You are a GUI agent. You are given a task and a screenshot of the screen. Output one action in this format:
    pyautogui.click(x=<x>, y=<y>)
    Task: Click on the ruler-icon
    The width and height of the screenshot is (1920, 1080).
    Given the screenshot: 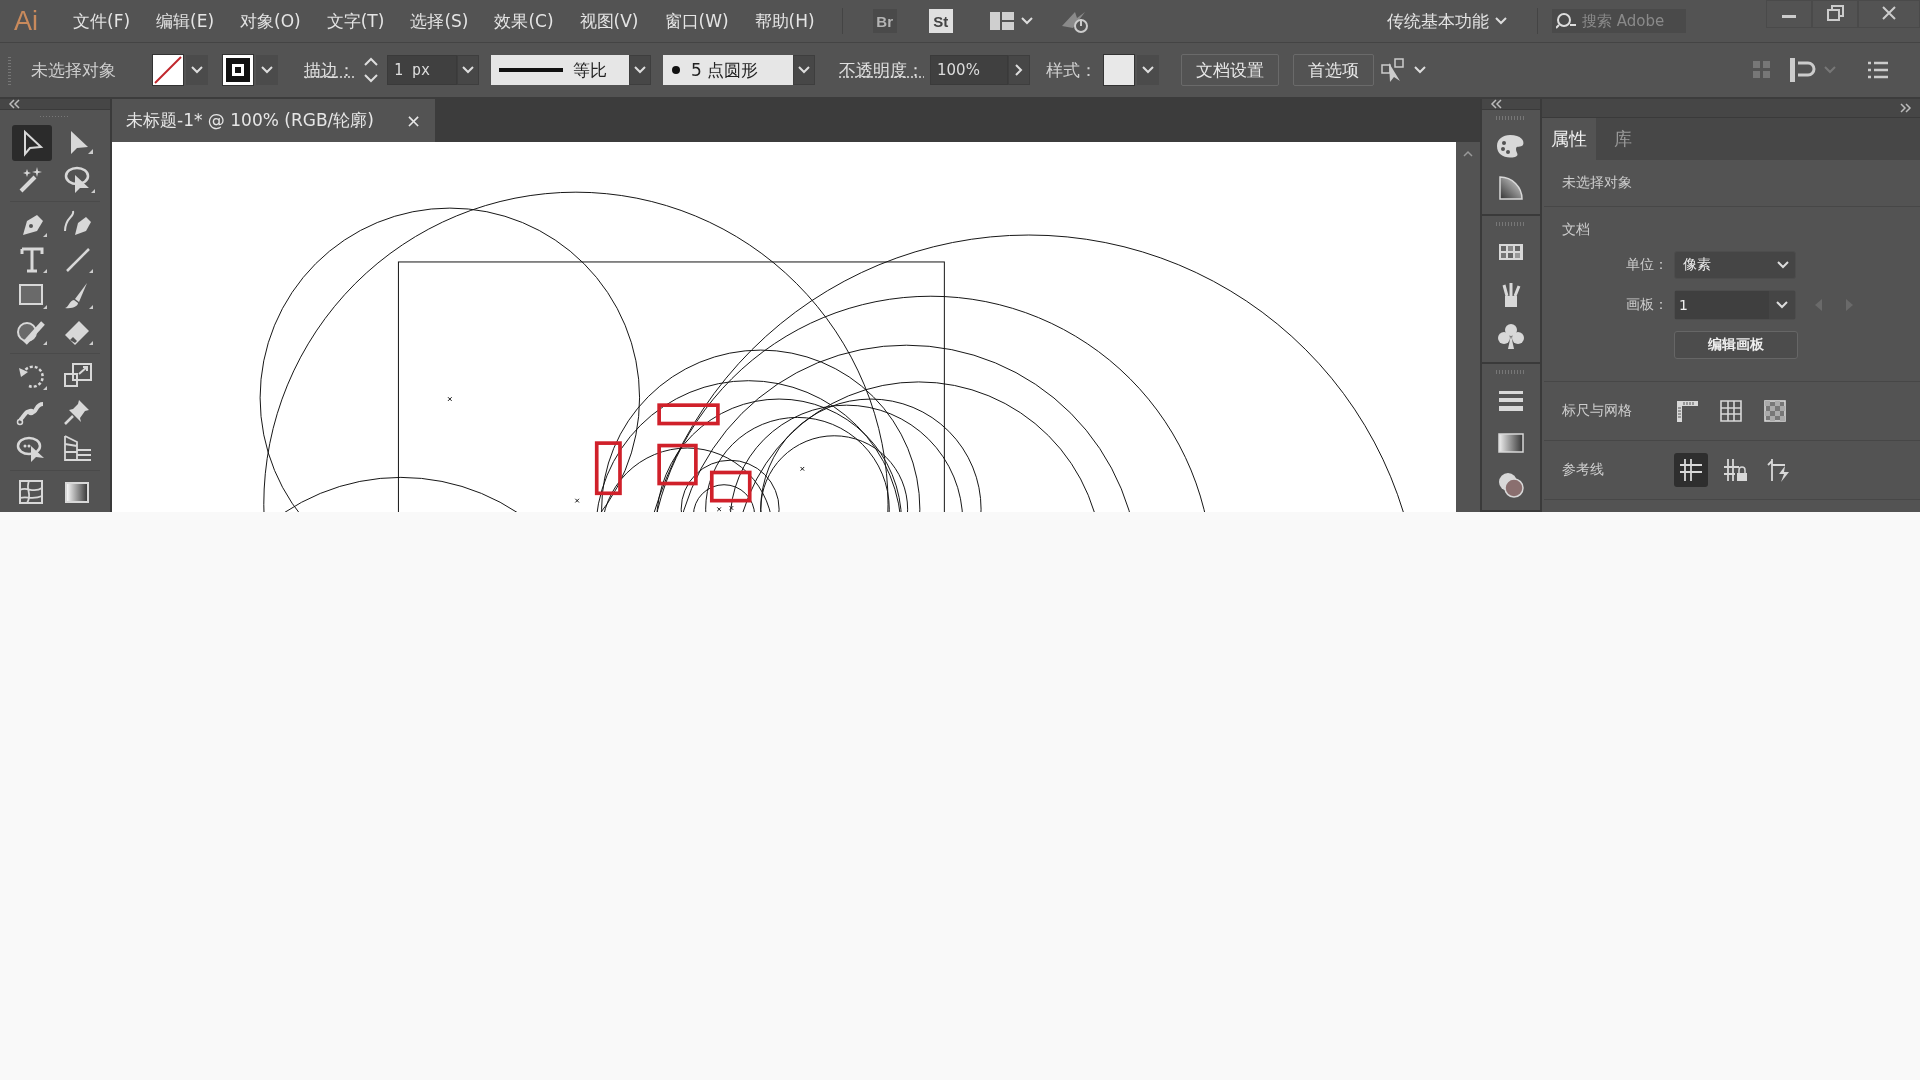 What is the action you would take?
    pyautogui.click(x=1687, y=411)
    